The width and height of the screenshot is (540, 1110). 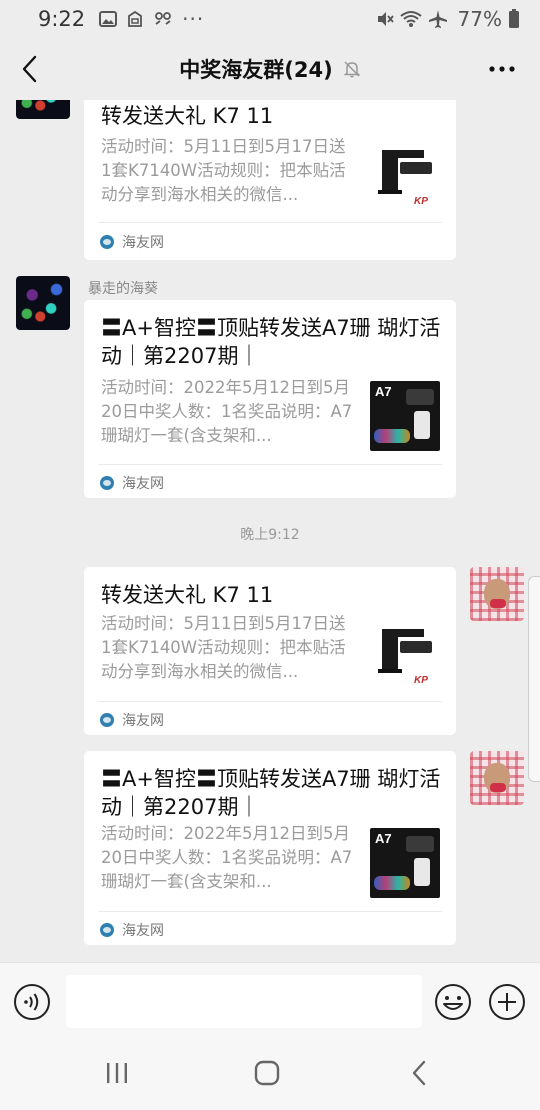 What do you see at coordinates (123, 289) in the screenshot?
I see `sender-name: 暴走的海葵` at bounding box center [123, 289].